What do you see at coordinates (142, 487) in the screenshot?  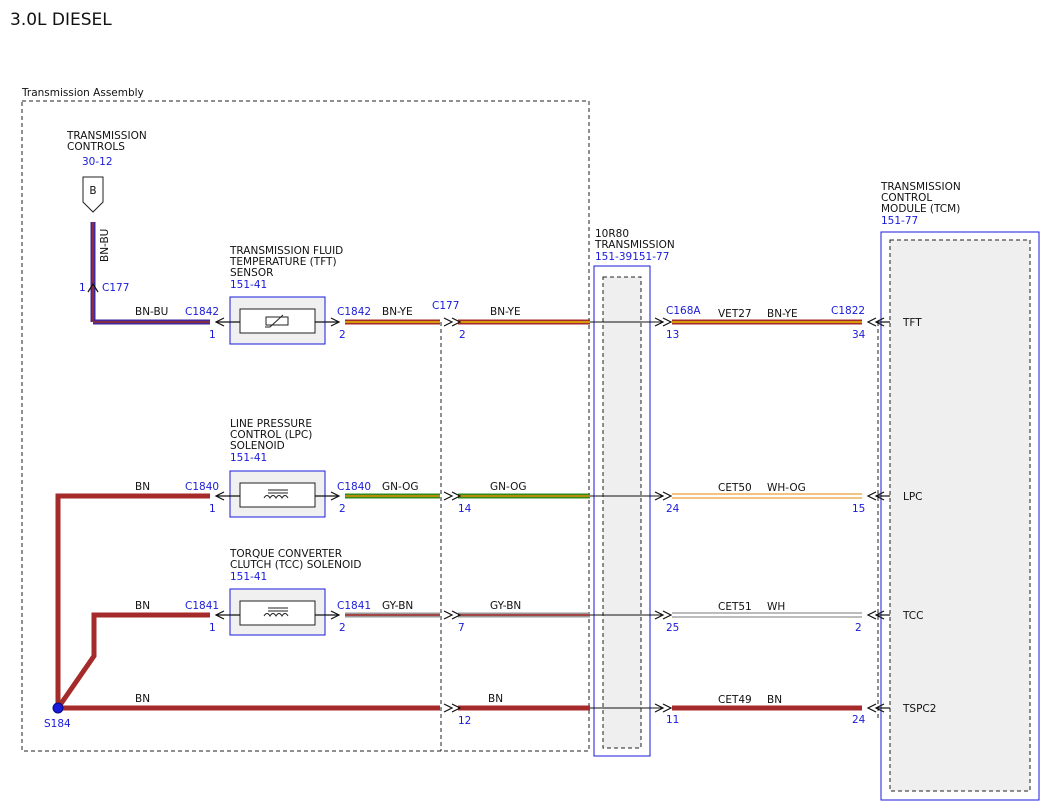 I see `lpc-left-wire: BN` at bounding box center [142, 487].